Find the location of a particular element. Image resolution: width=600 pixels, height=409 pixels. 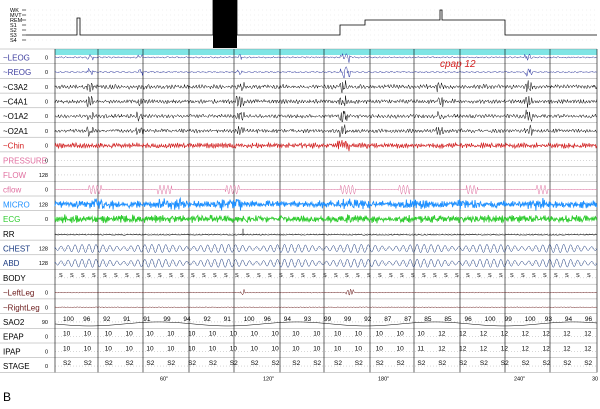

hypnogram-background is located at coordinates (300, 24).